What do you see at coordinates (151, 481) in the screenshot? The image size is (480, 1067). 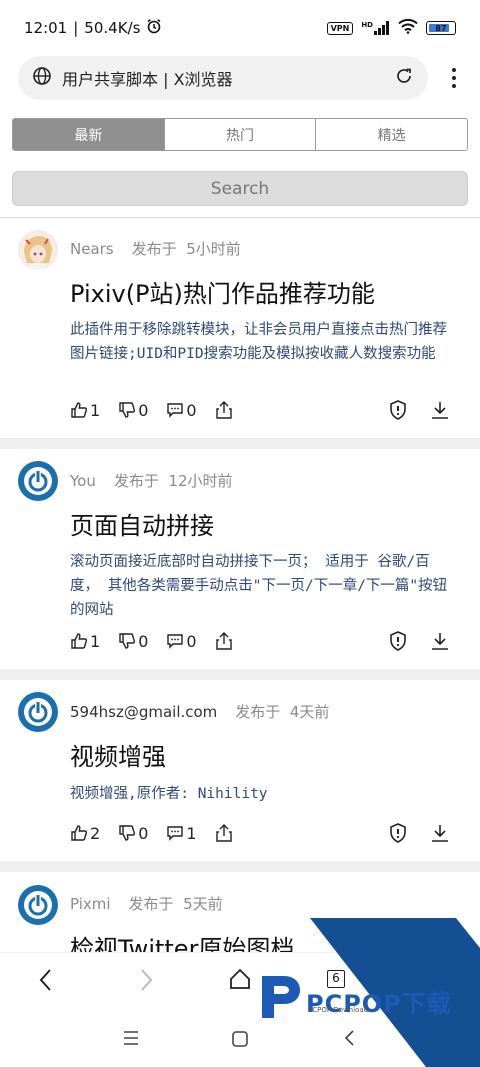 I see `post-meta: You 发布于 12小时前` at bounding box center [151, 481].